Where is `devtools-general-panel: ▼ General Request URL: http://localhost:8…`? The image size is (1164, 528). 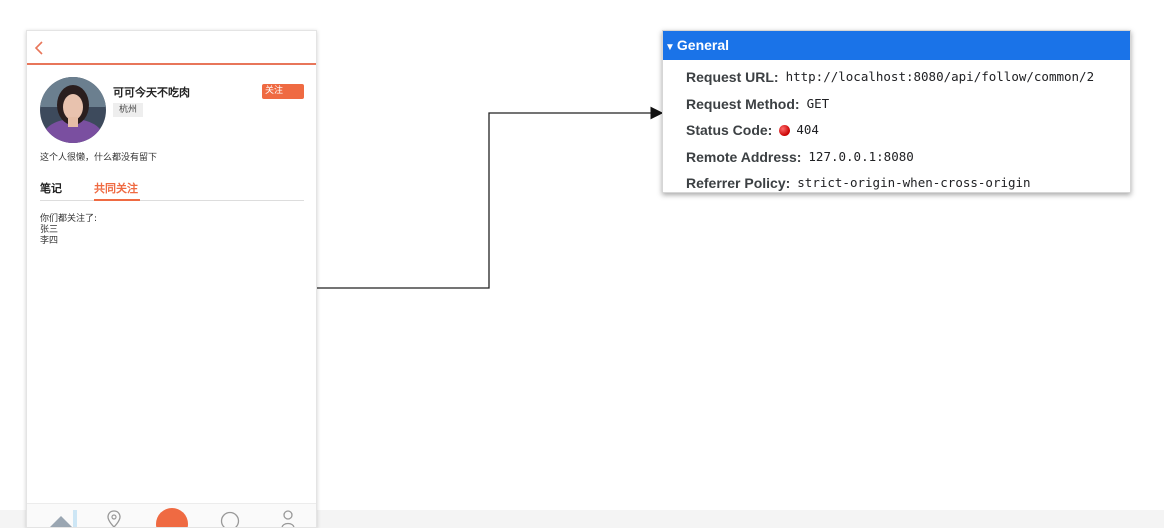 devtools-general-panel: ▼ General Request URL: http://localhost:8… is located at coordinates (896, 111).